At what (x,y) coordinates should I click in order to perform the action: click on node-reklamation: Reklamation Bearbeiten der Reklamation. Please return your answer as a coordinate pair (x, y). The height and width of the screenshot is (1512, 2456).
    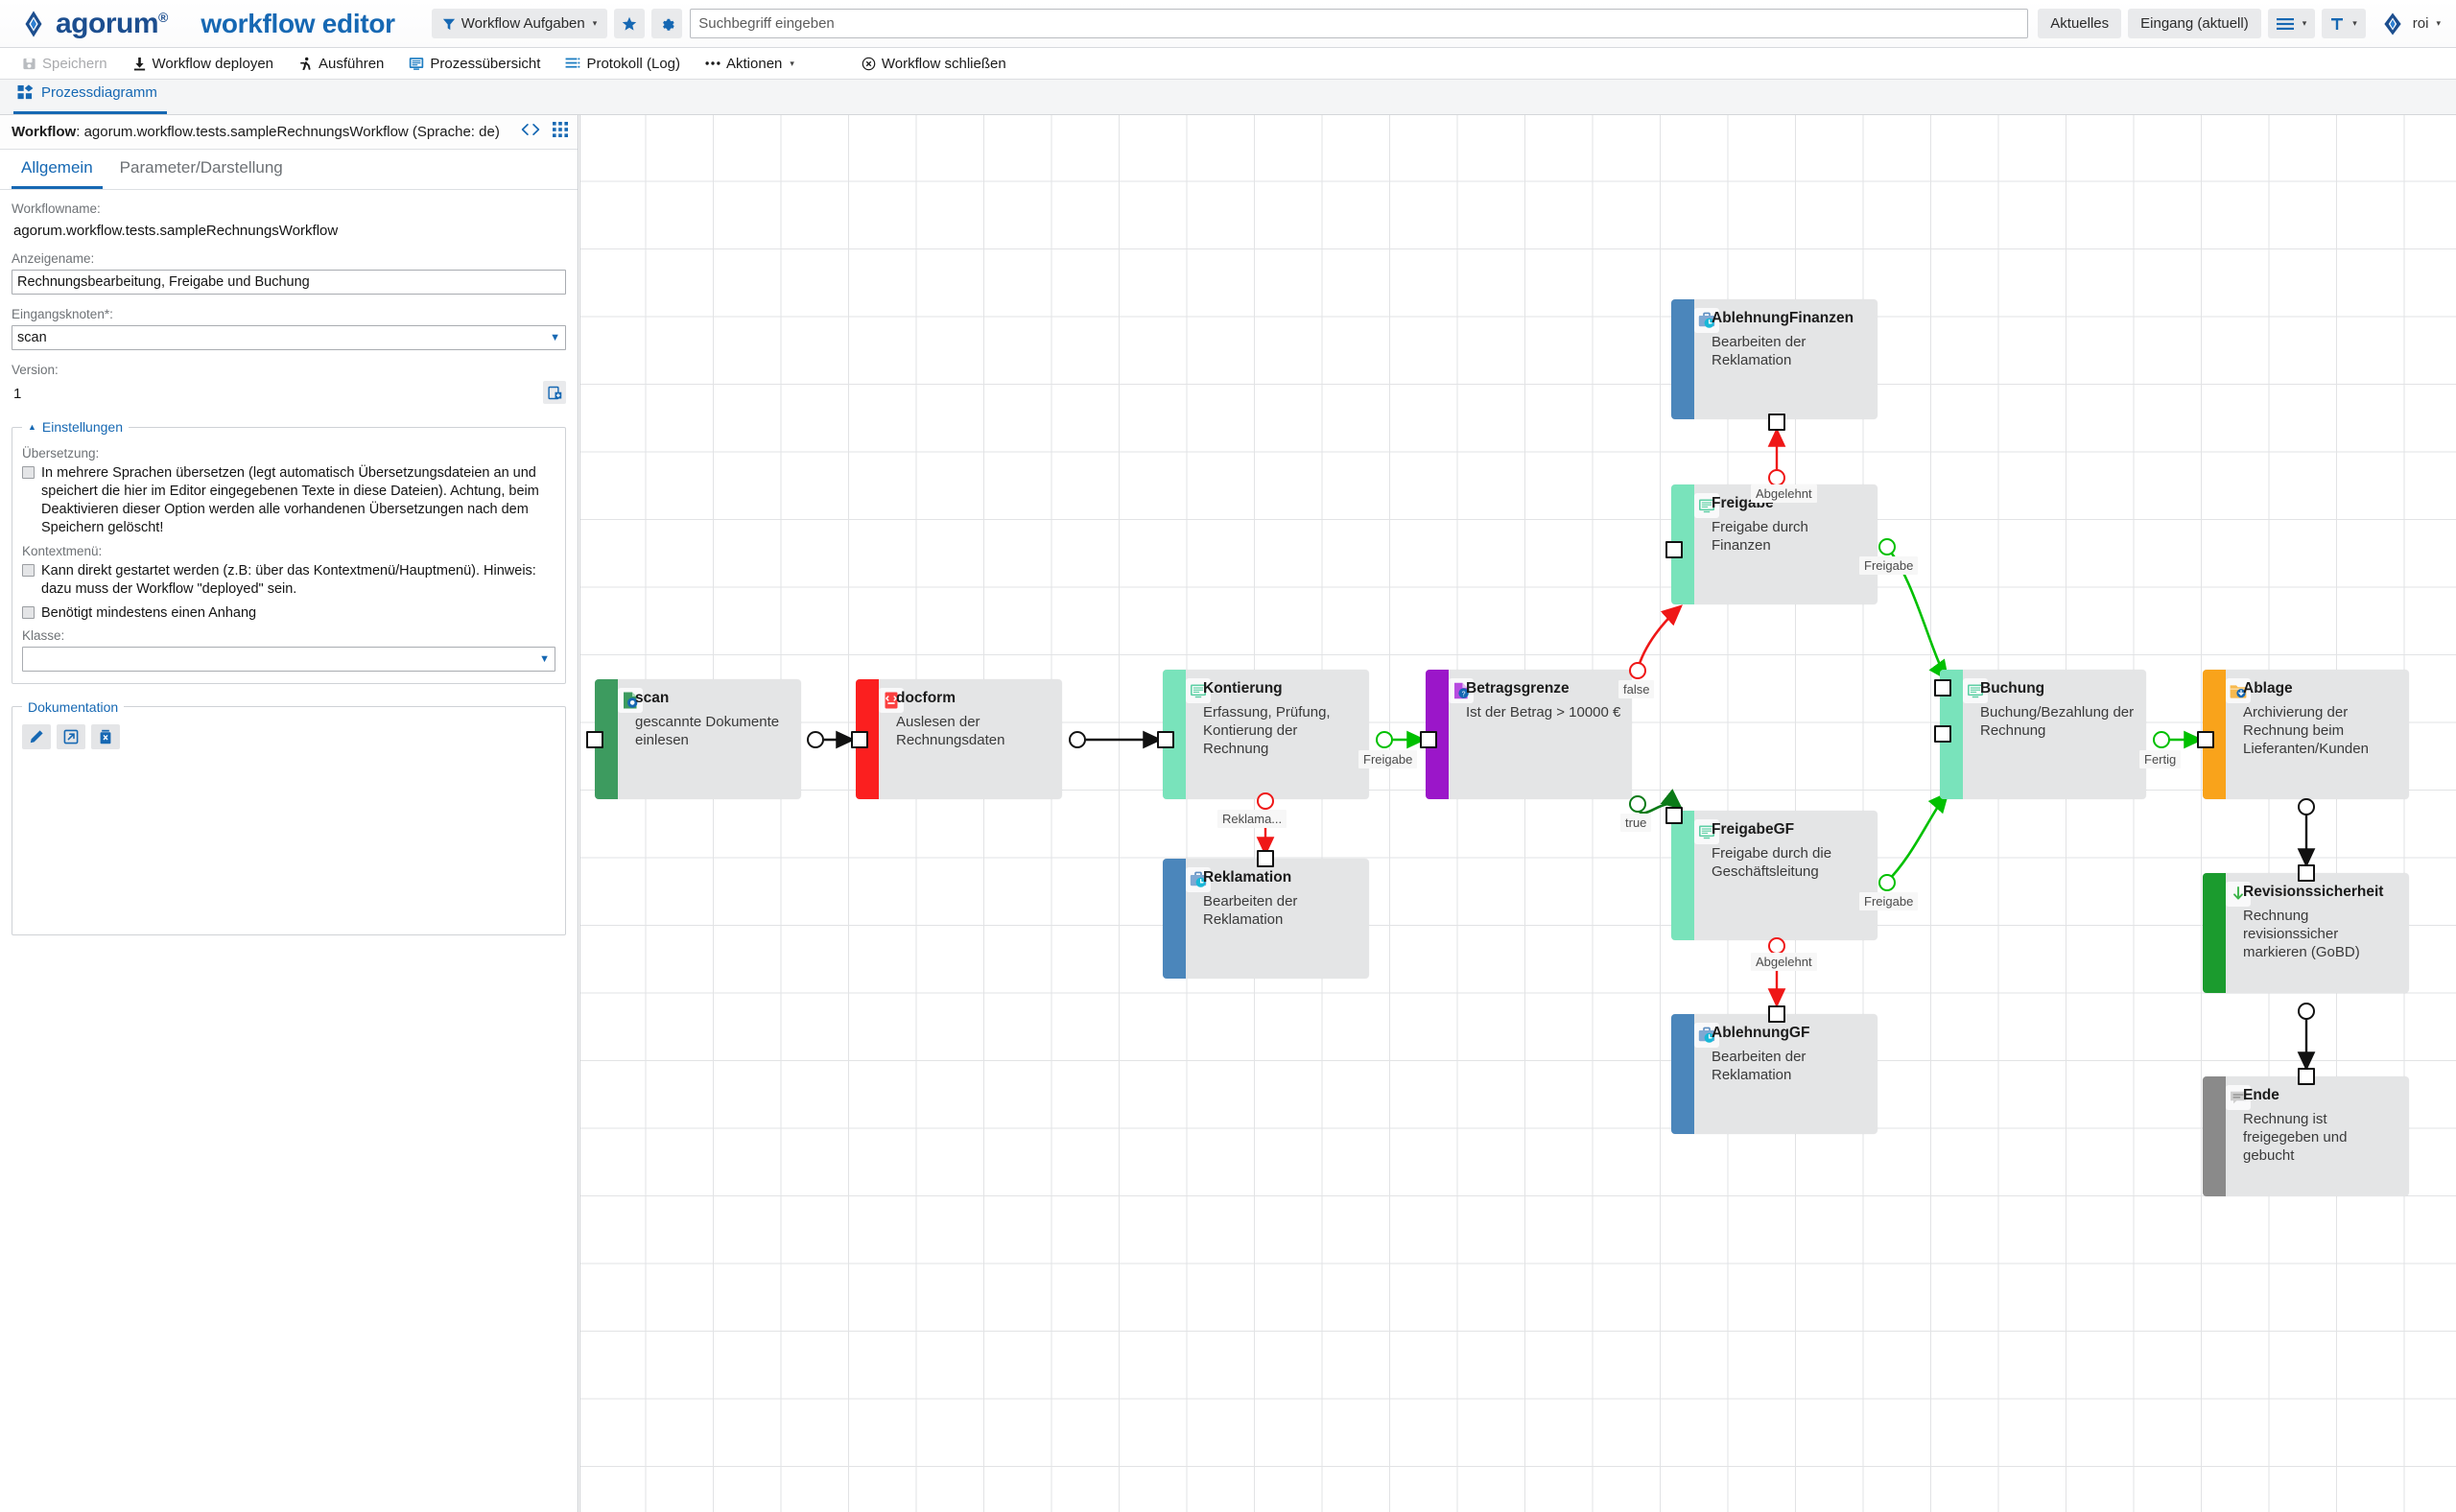
    Looking at the image, I should click on (1266, 914).